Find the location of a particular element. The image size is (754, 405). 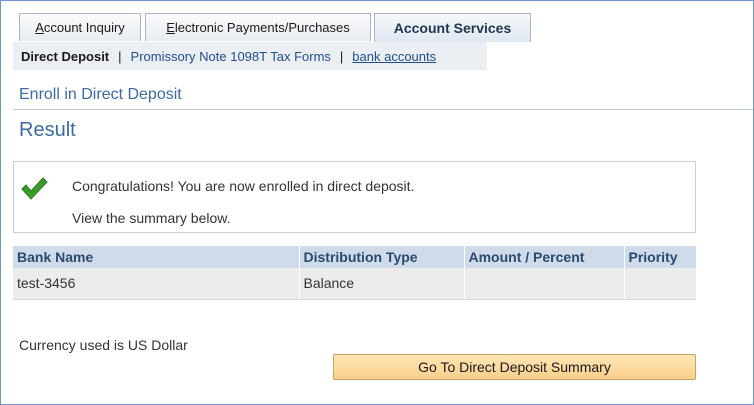

cell-amount-percent is located at coordinates (544, 284).